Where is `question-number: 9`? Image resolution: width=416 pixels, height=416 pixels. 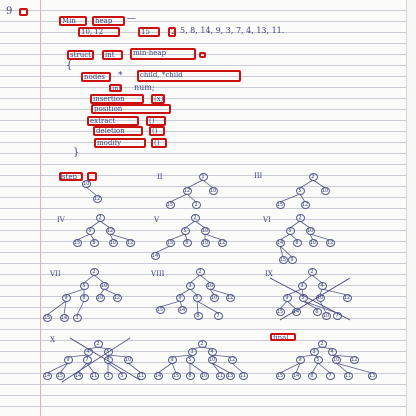 question-number: 9 is located at coordinates (9, 11).